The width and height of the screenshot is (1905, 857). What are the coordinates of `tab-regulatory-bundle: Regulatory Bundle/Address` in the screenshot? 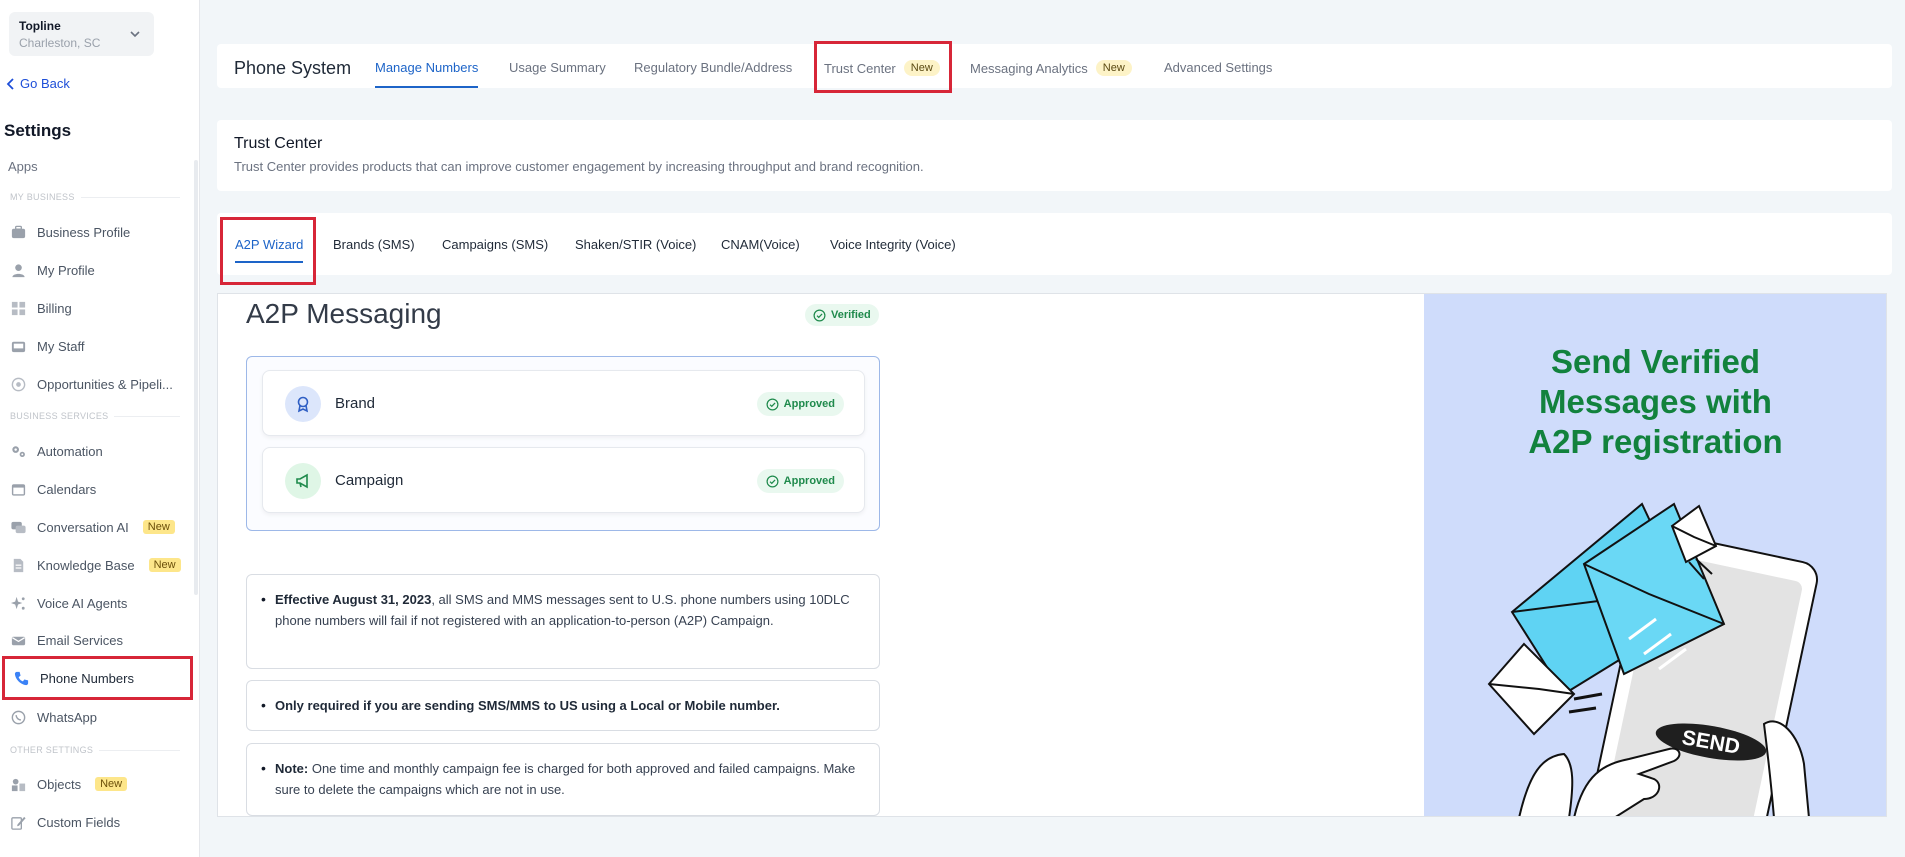 It's located at (713, 67).